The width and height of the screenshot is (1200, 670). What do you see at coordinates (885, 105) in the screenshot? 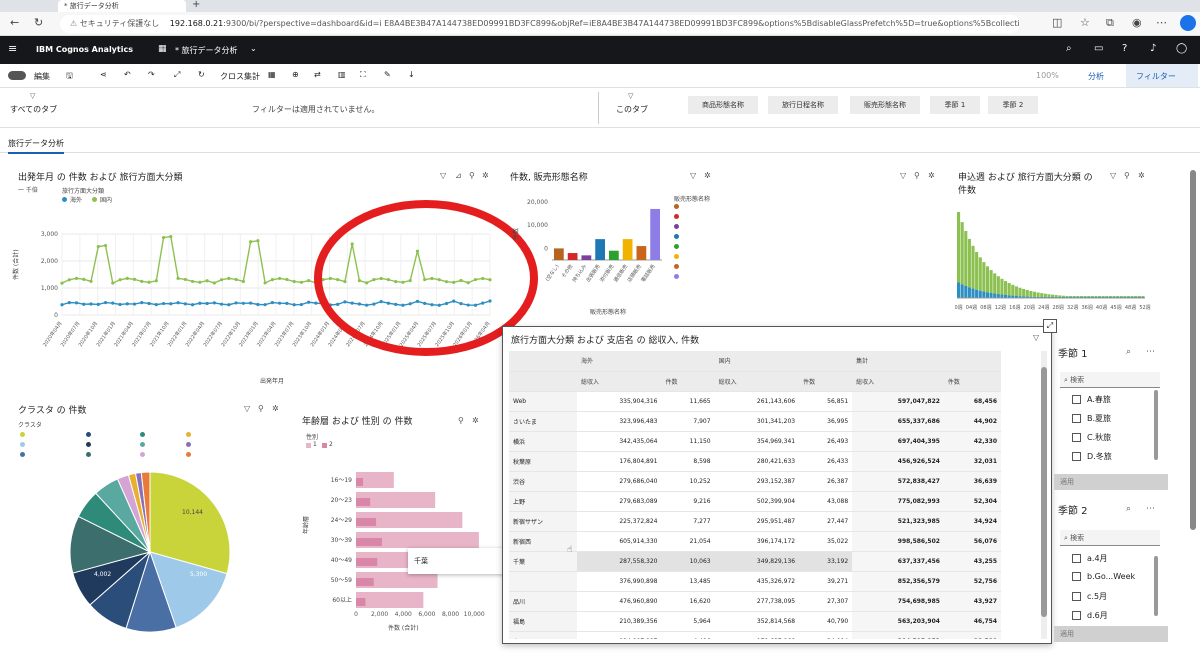
I see `filter-chip: 販売形態名称` at bounding box center [885, 105].